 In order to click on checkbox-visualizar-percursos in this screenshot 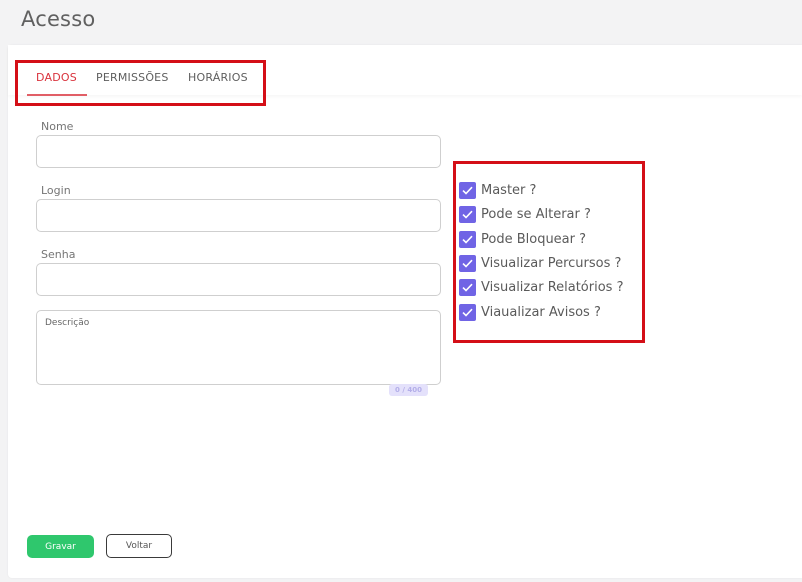, I will do `click(467, 263)`.